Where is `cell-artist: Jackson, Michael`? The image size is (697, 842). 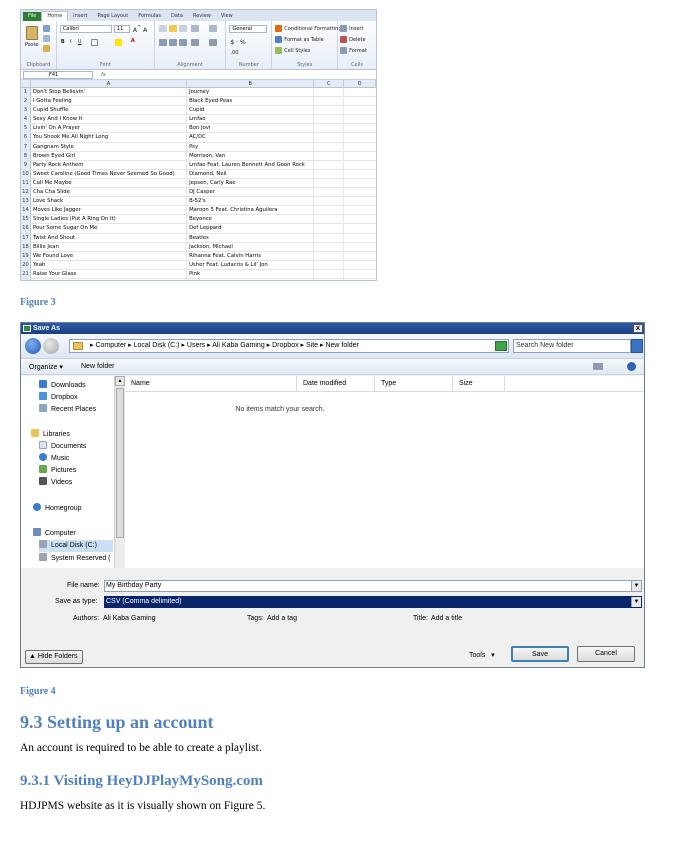
cell-artist: Jackson, Michael is located at coordinates (251, 246).